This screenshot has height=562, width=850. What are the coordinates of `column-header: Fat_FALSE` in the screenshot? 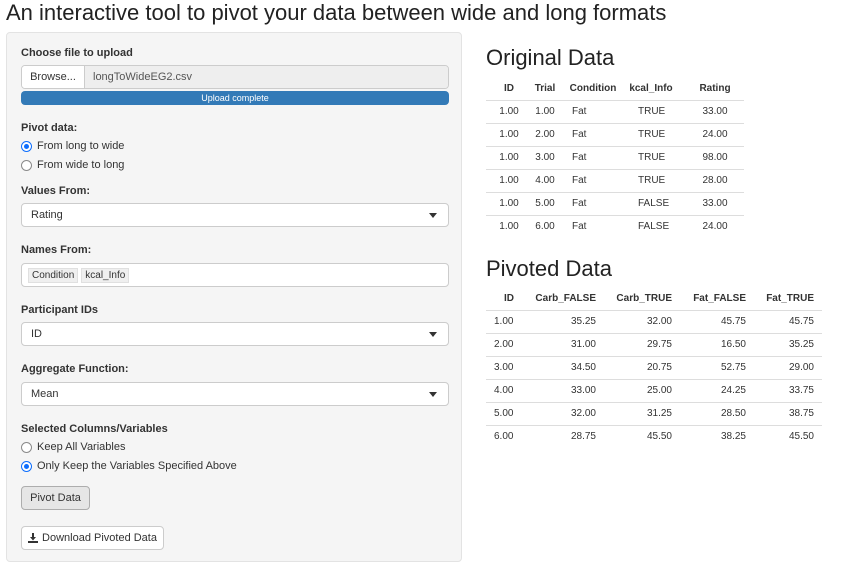 It's located at (719, 299).